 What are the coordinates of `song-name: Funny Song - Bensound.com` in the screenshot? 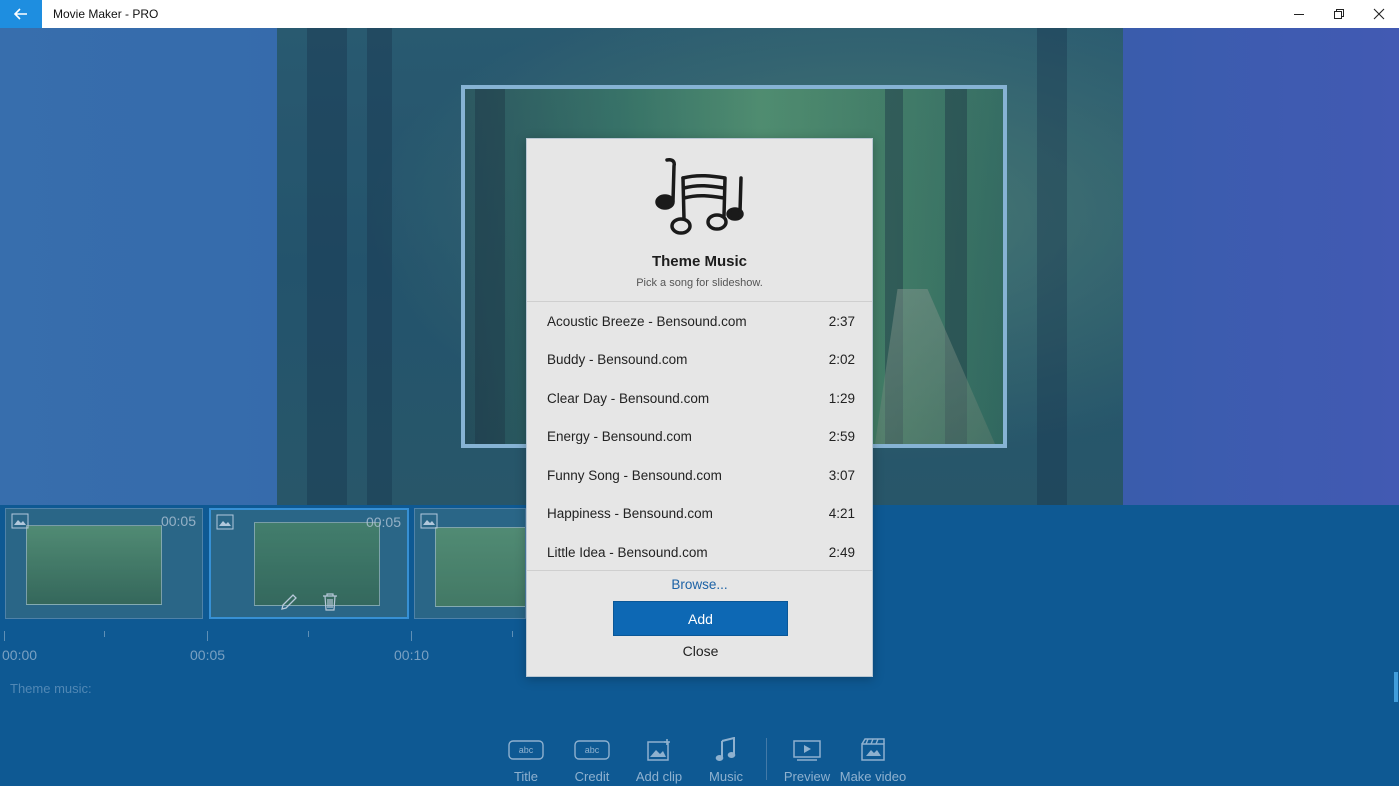 It's located at (634, 475).